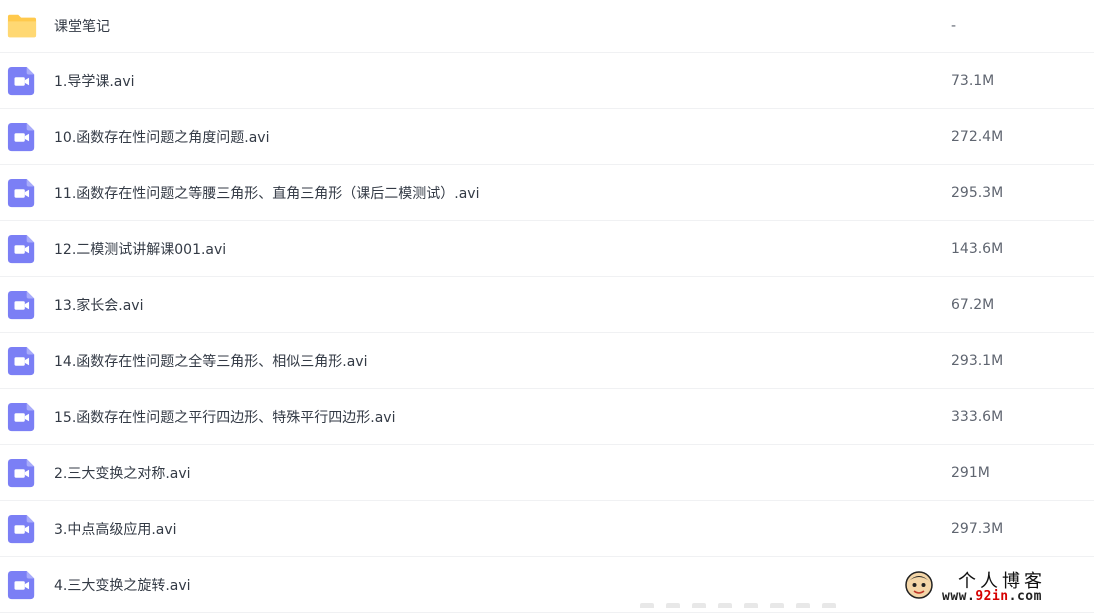 This screenshot has width=1094, height=613. What do you see at coordinates (547, 361) in the screenshot?
I see `file-row: 14.函数存在性问题之全等三角形、相似三角形.avi 293.1M` at bounding box center [547, 361].